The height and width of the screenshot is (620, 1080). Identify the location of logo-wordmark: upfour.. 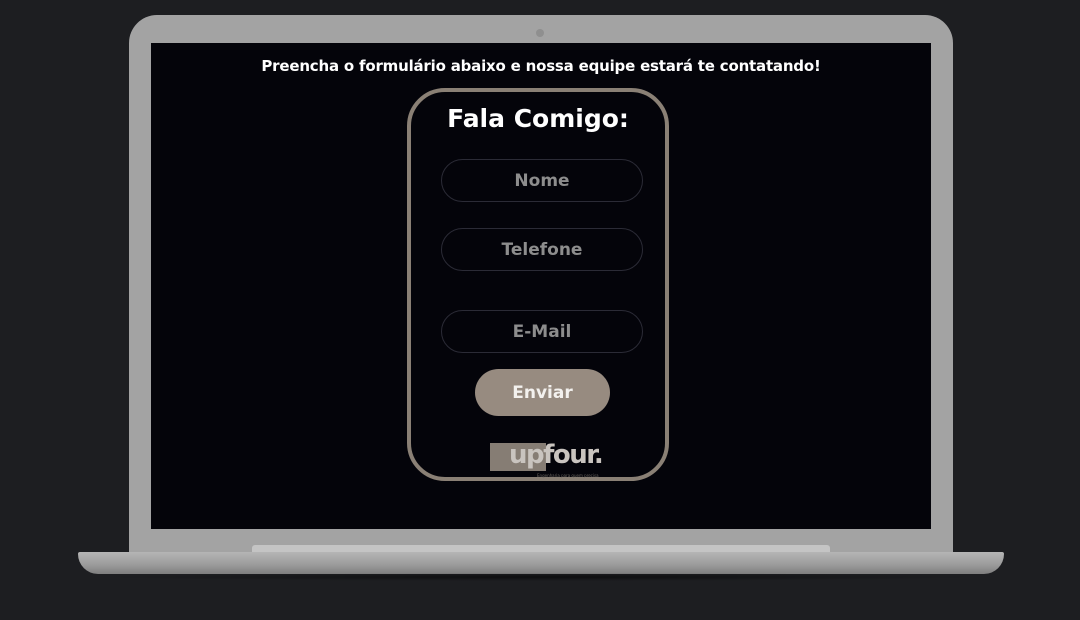
(556, 455).